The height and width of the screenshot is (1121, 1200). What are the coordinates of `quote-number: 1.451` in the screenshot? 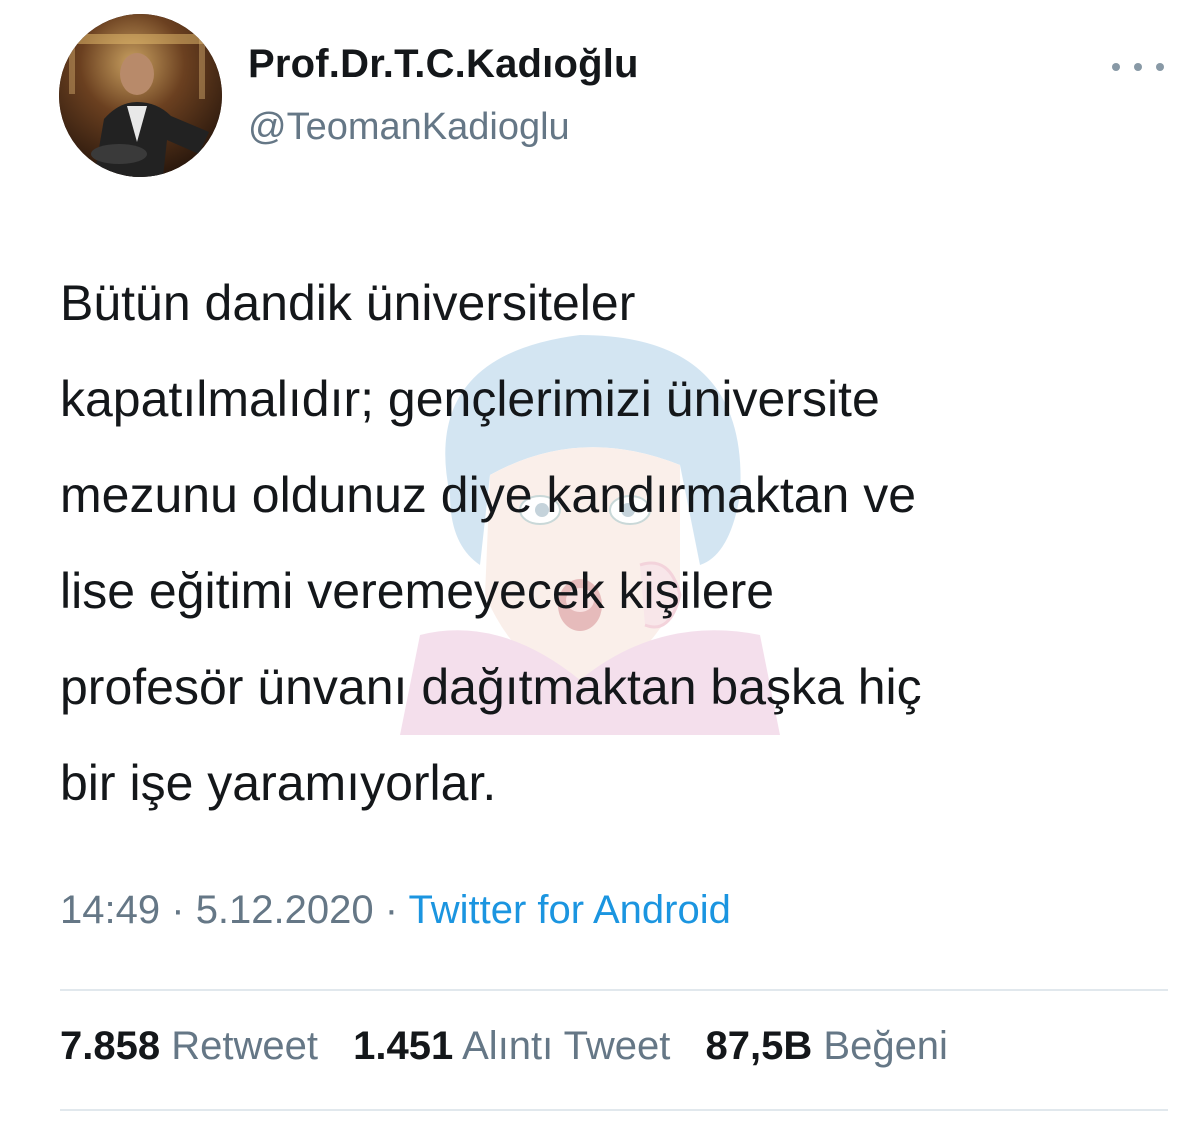 It's located at (403, 1046).